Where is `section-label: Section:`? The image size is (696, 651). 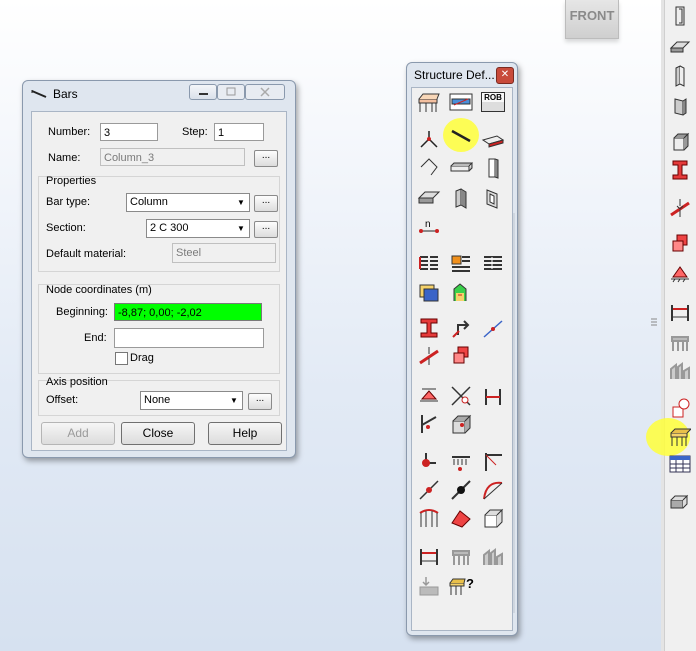
section-label: Section: is located at coordinates (66, 228).